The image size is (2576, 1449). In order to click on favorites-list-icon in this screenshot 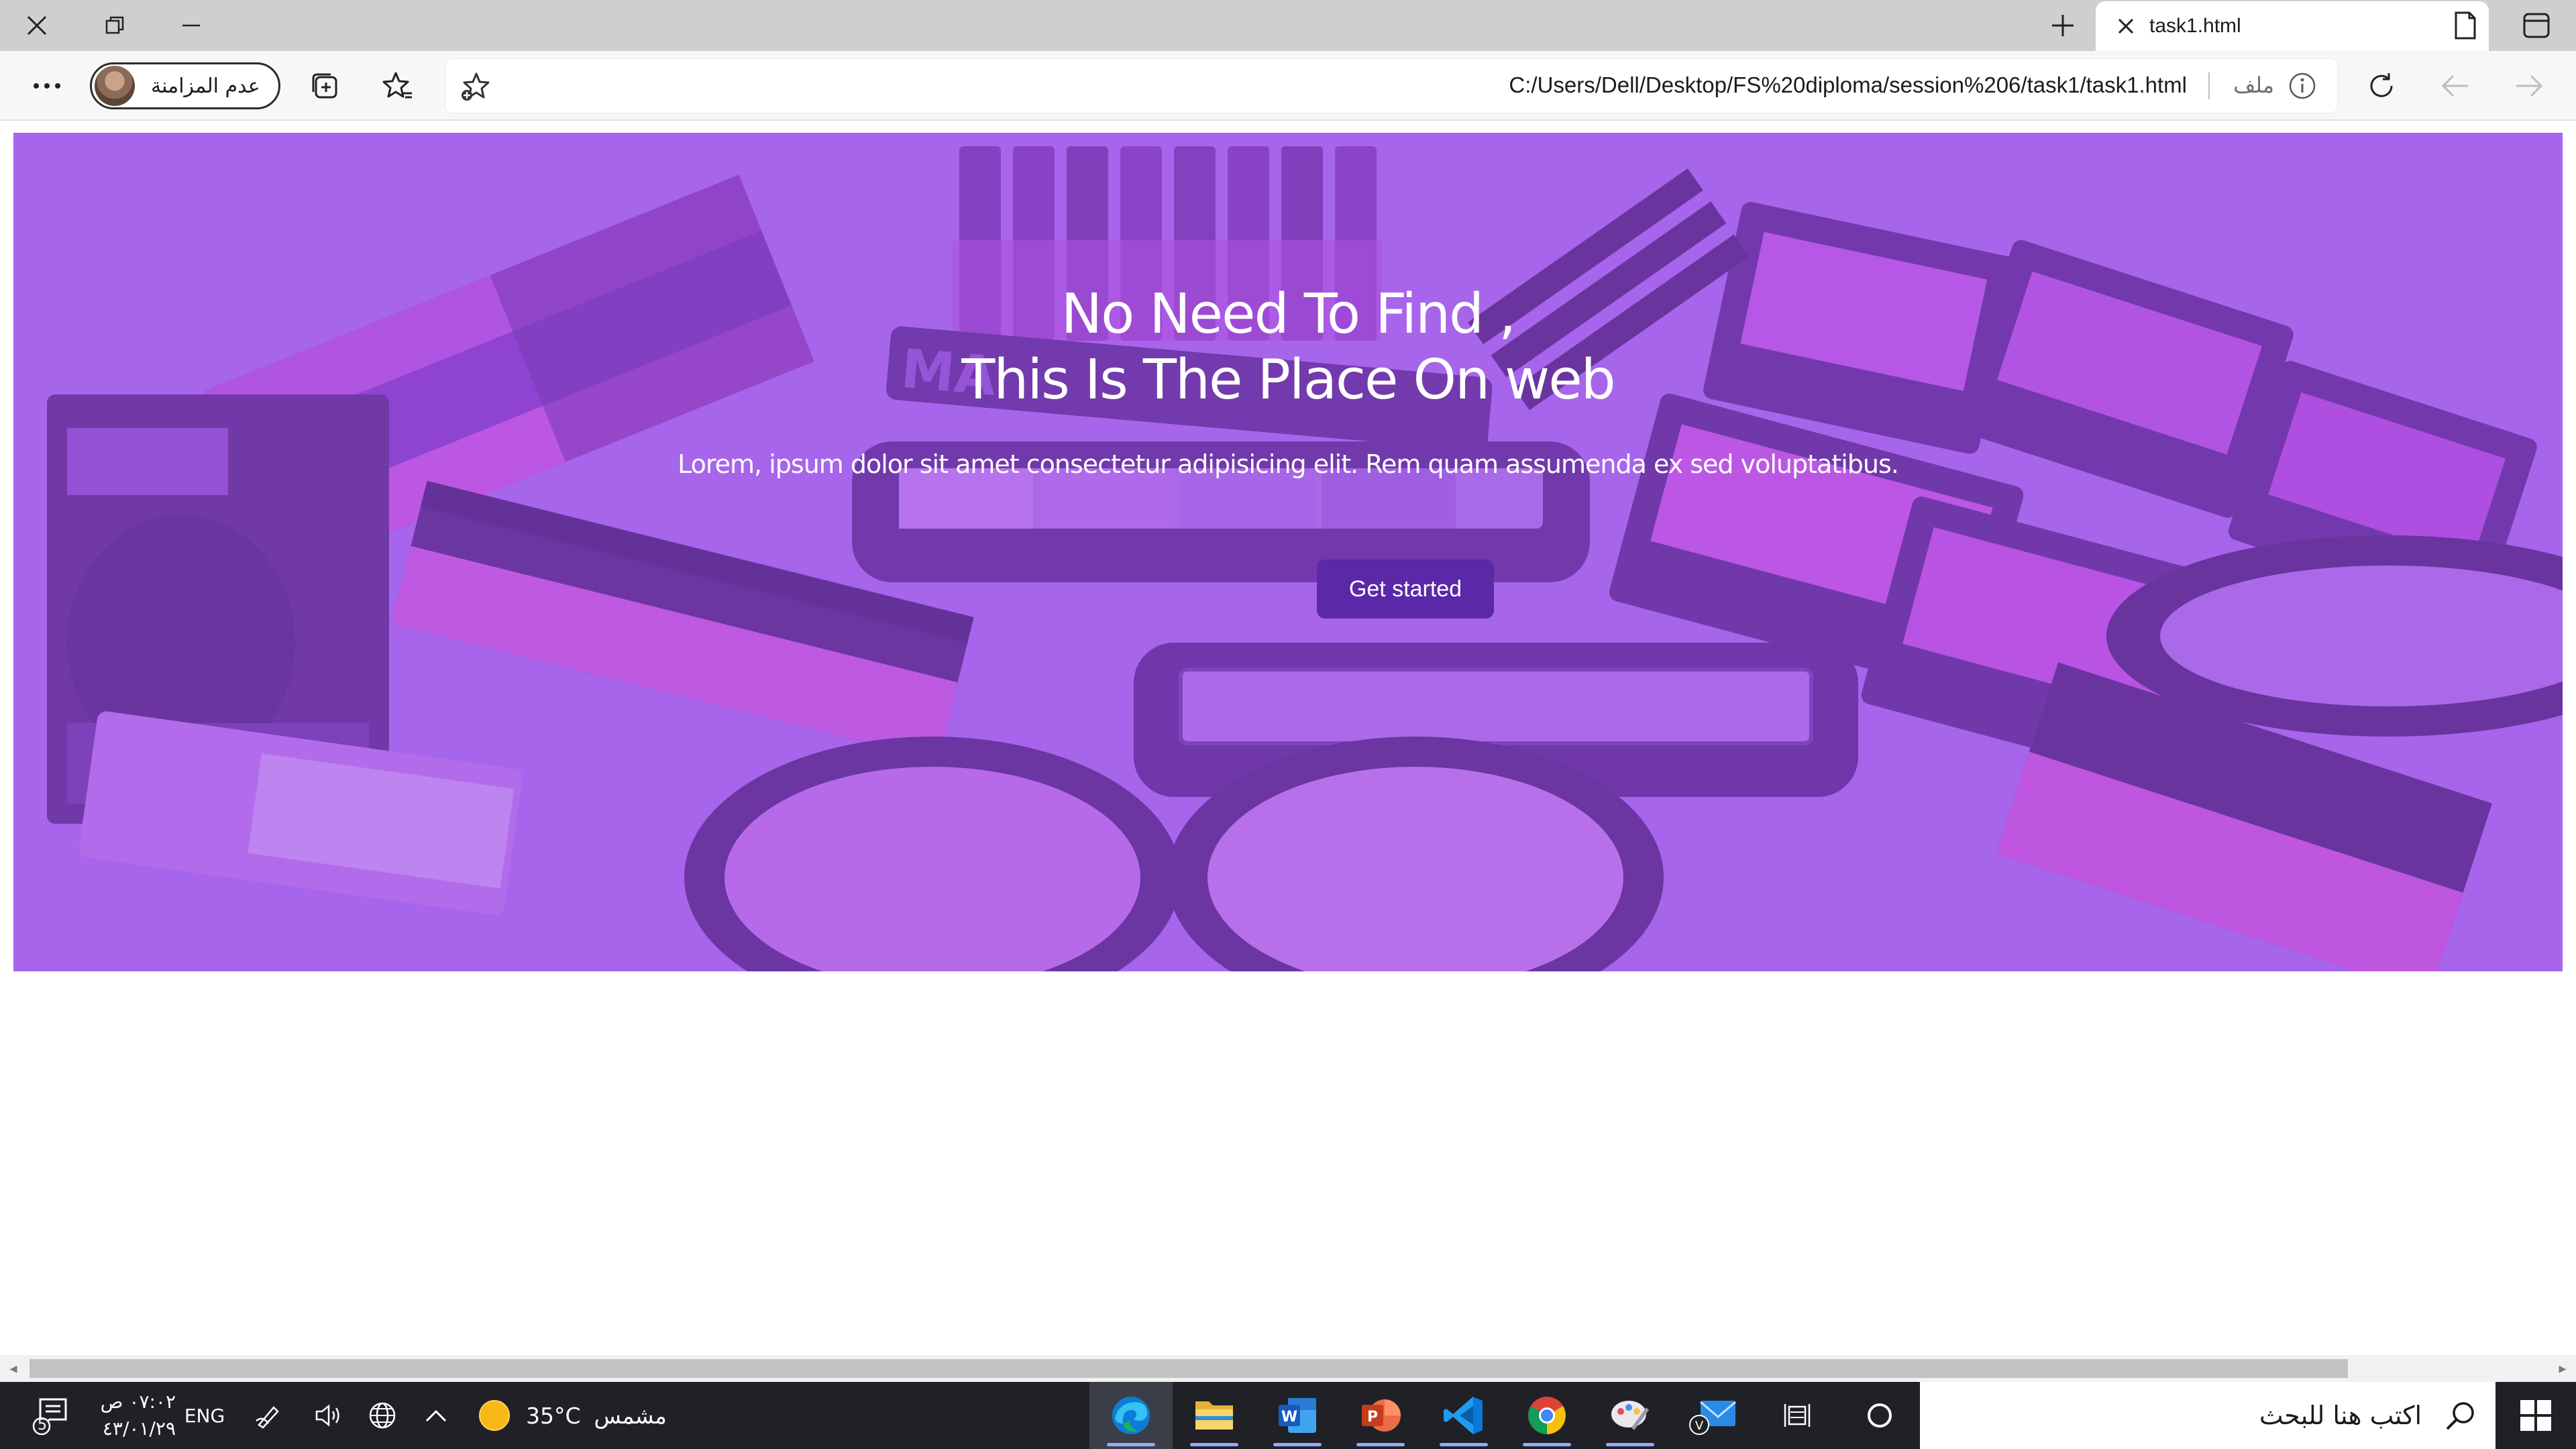, I will do `click(397, 85)`.